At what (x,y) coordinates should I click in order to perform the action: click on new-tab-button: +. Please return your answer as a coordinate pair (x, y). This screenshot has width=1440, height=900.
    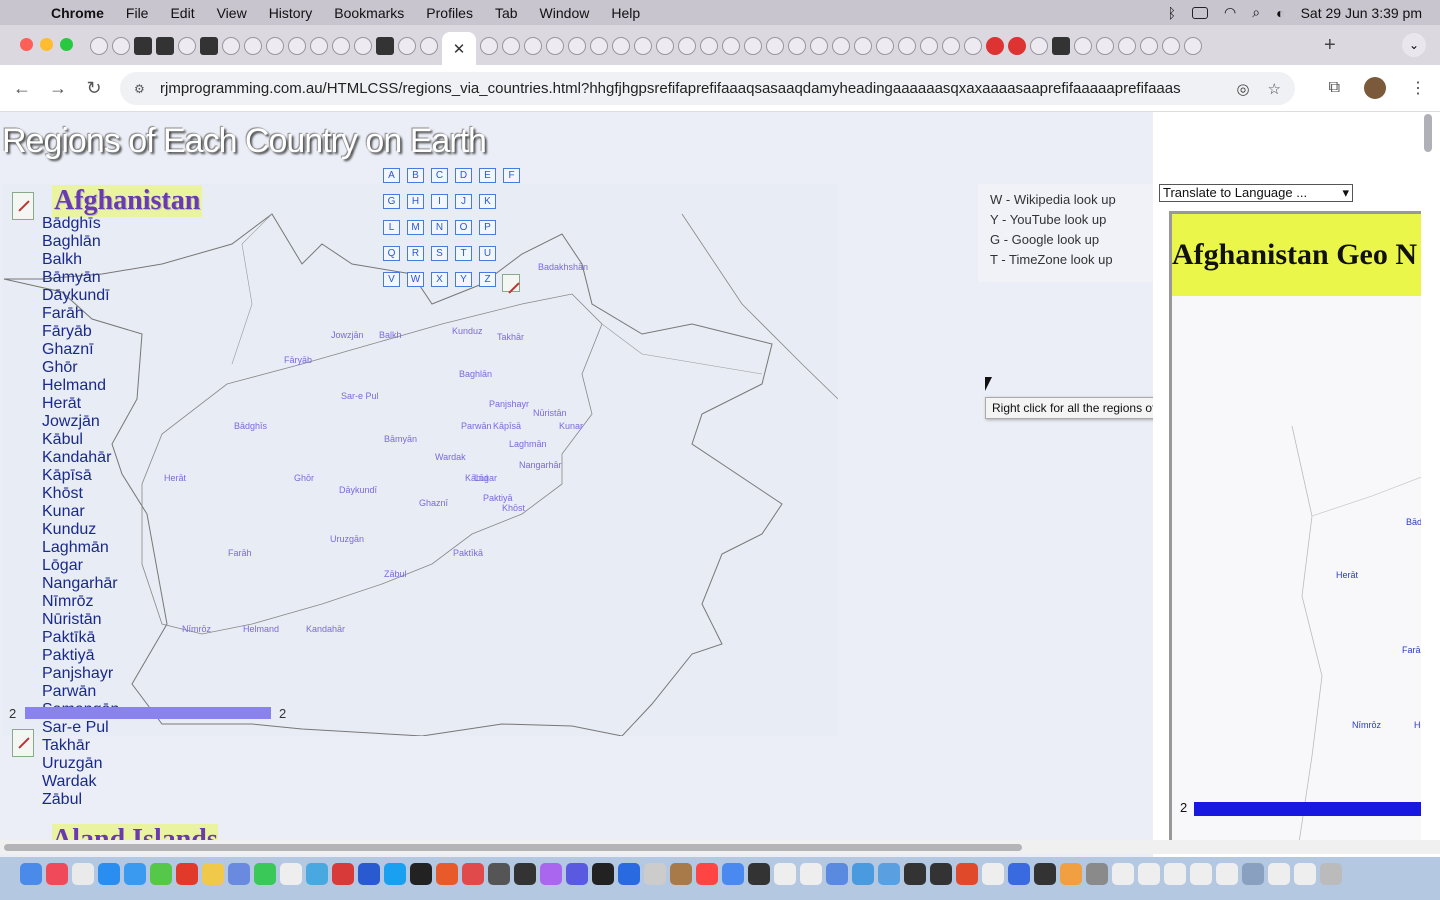
    Looking at the image, I should click on (1330, 45).